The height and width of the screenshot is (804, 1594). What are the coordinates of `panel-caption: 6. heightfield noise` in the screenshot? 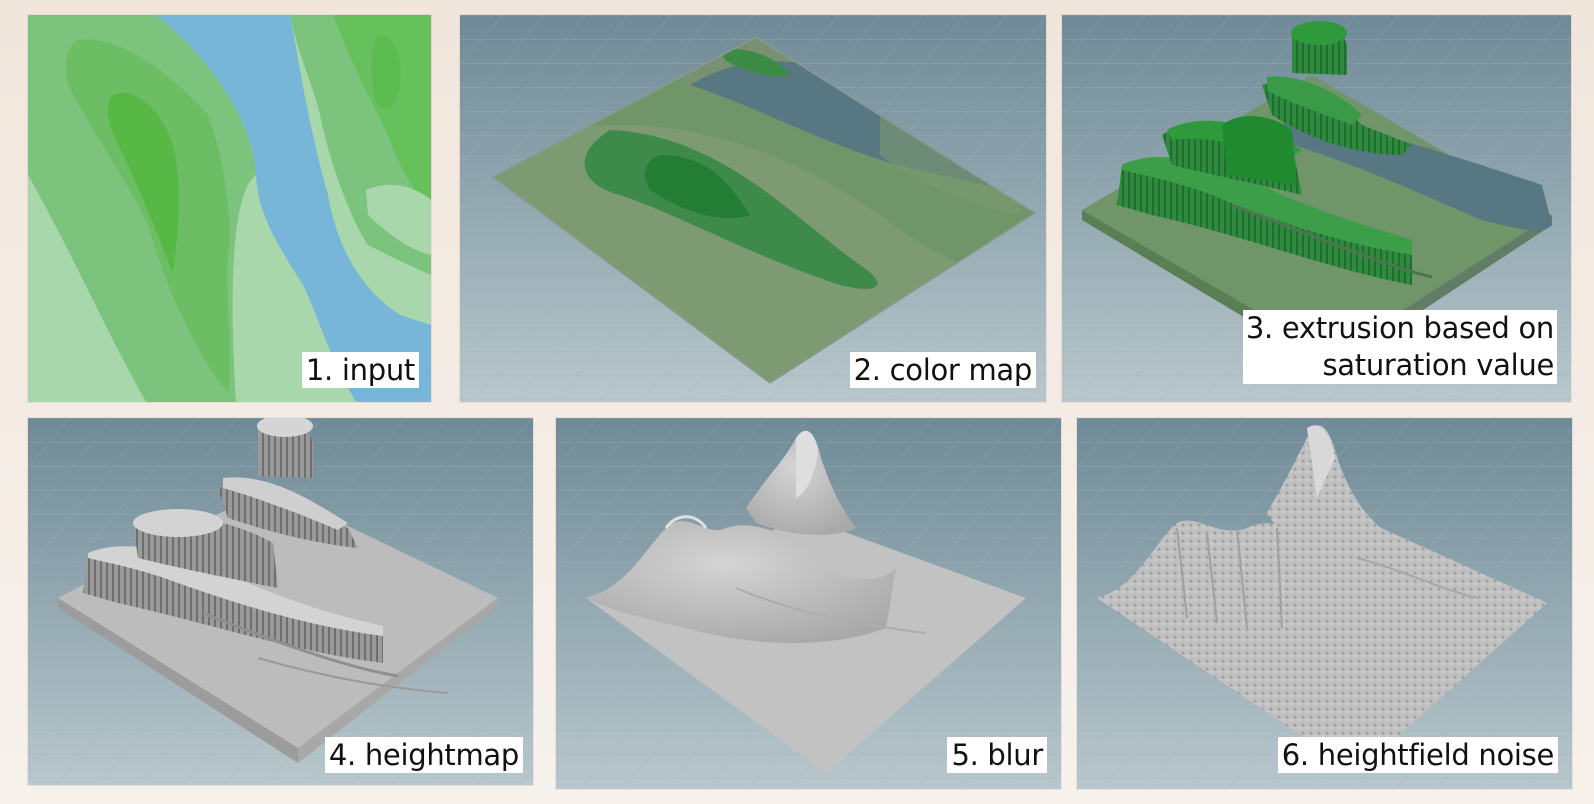 It's located at (1417, 755).